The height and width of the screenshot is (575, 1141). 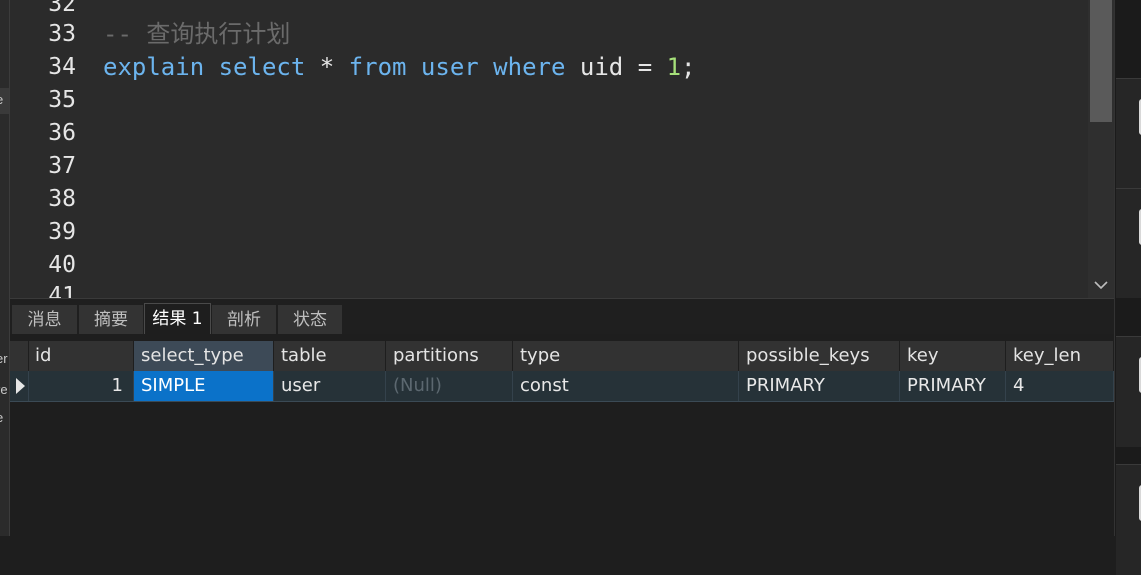 I want to click on row-selector, so click(x=19, y=386).